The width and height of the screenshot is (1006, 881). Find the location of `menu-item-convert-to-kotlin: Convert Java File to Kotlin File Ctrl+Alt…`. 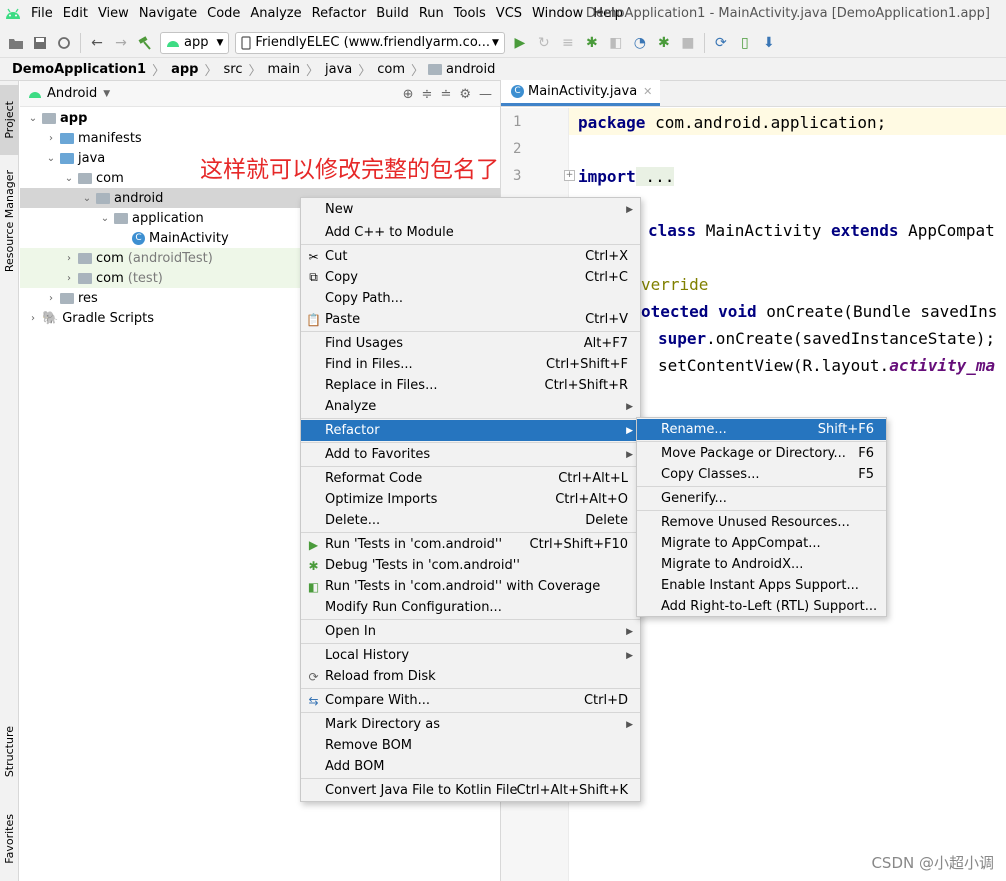

menu-item-convert-to-kotlin: Convert Java File to Kotlin File Ctrl+Alt… is located at coordinates (470, 790).